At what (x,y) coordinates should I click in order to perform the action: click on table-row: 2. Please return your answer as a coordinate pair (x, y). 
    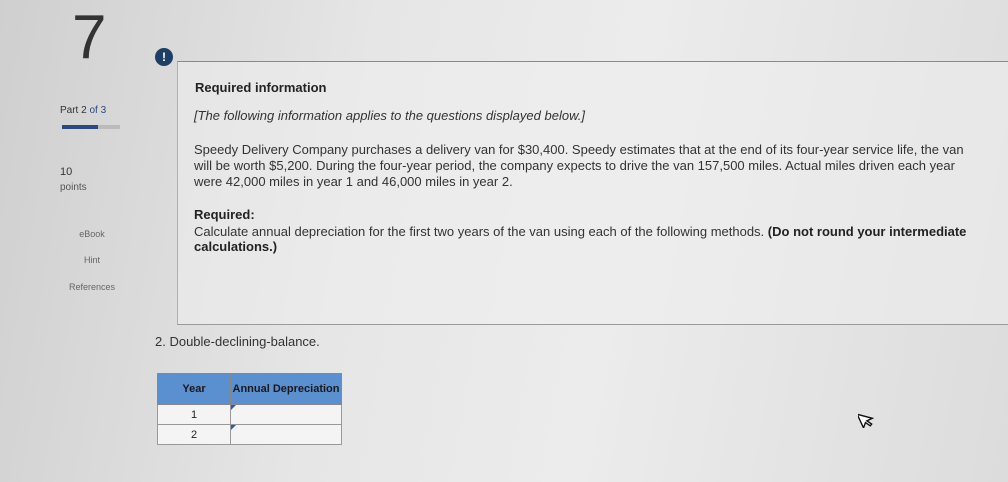
    Looking at the image, I should click on (249, 434).